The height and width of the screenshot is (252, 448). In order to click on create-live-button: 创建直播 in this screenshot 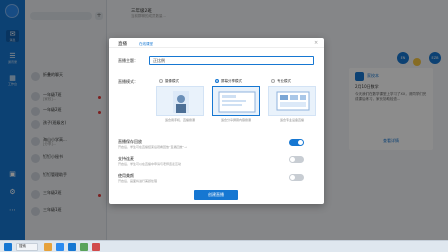, I will do `click(216, 195)`.